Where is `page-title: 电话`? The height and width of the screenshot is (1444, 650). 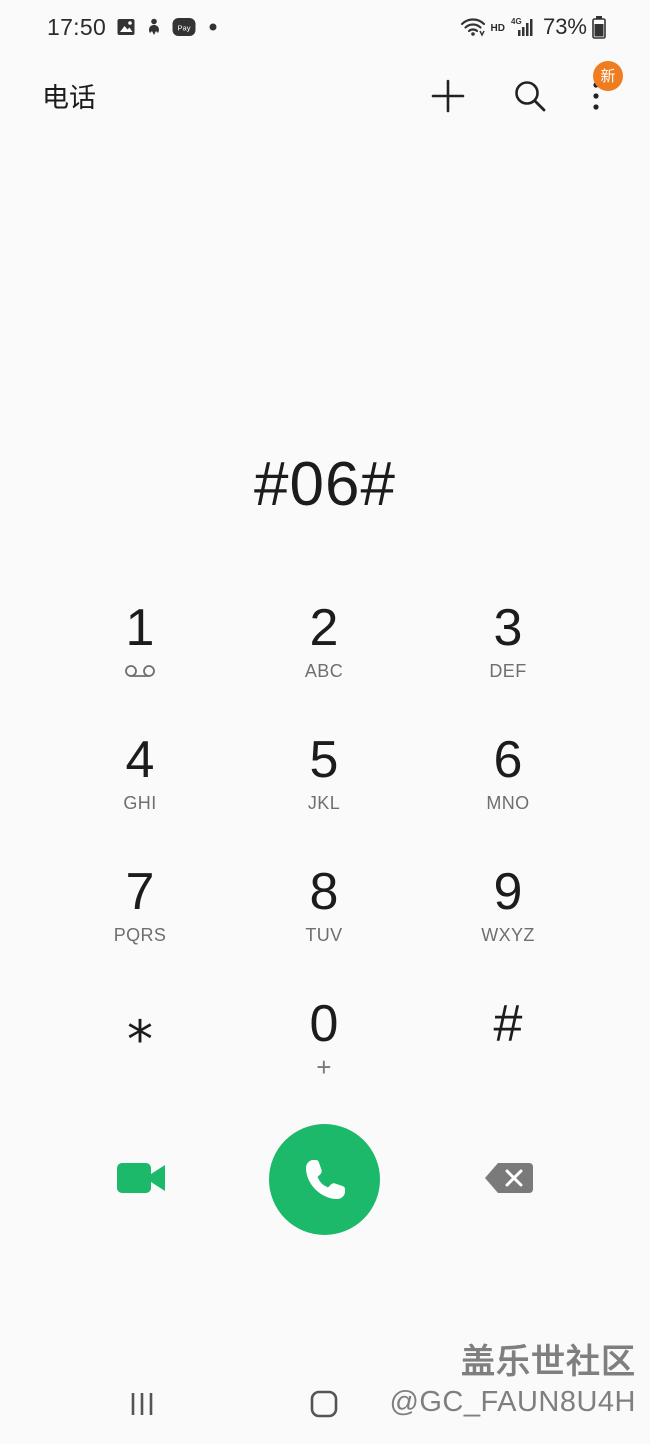 page-title: 电话 is located at coordinates (69, 98).